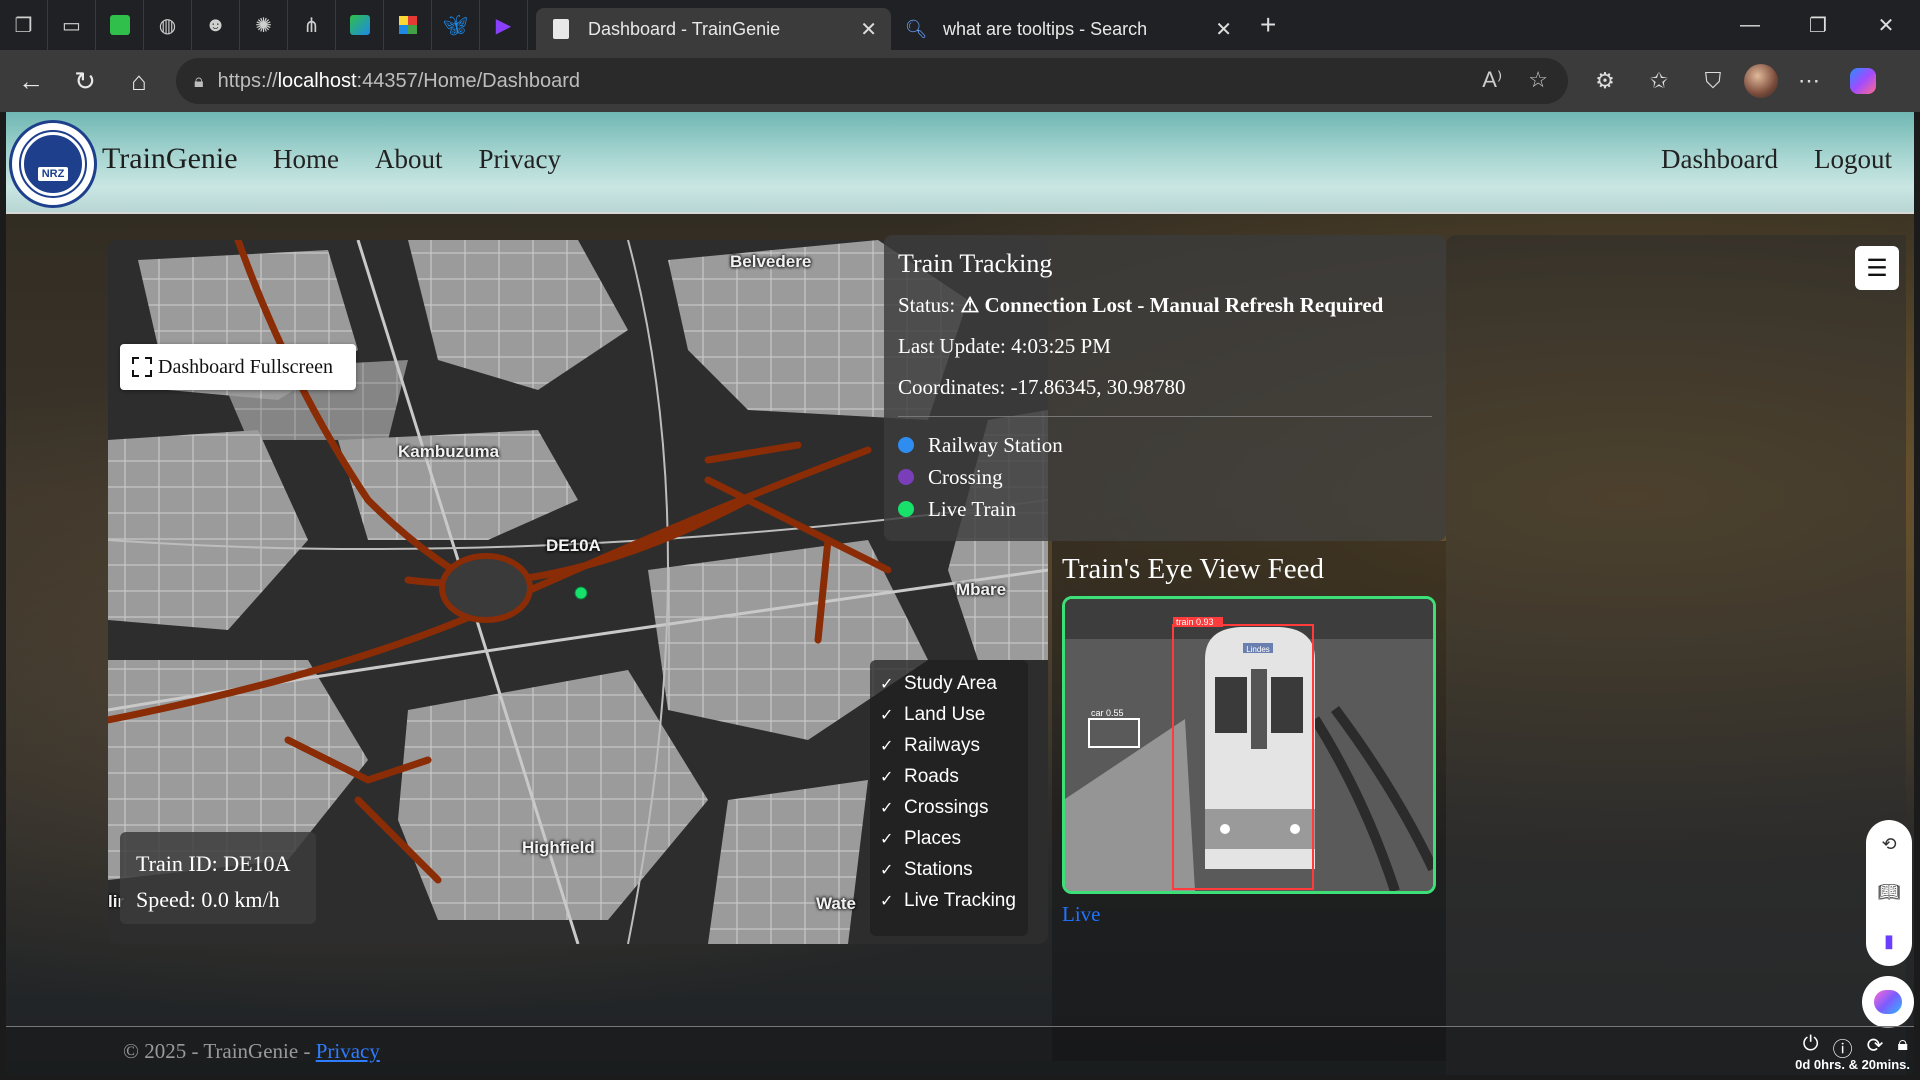  I want to click on menu-icon: ☰, so click(1877, 268).